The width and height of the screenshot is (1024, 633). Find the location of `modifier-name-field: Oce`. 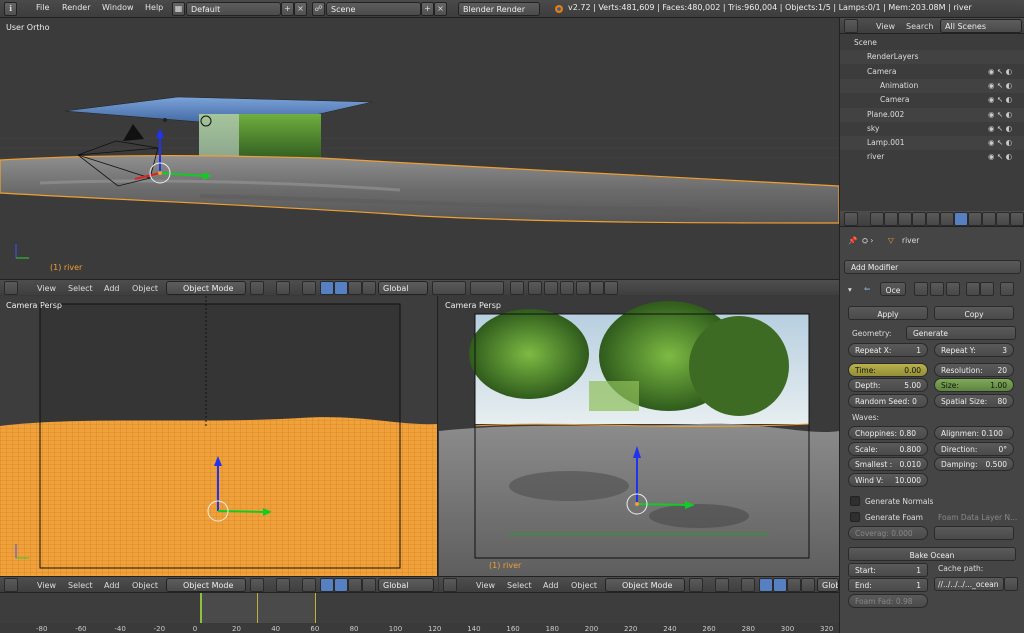

modifier-name-field: Oce is located at coordinates (893, 289).